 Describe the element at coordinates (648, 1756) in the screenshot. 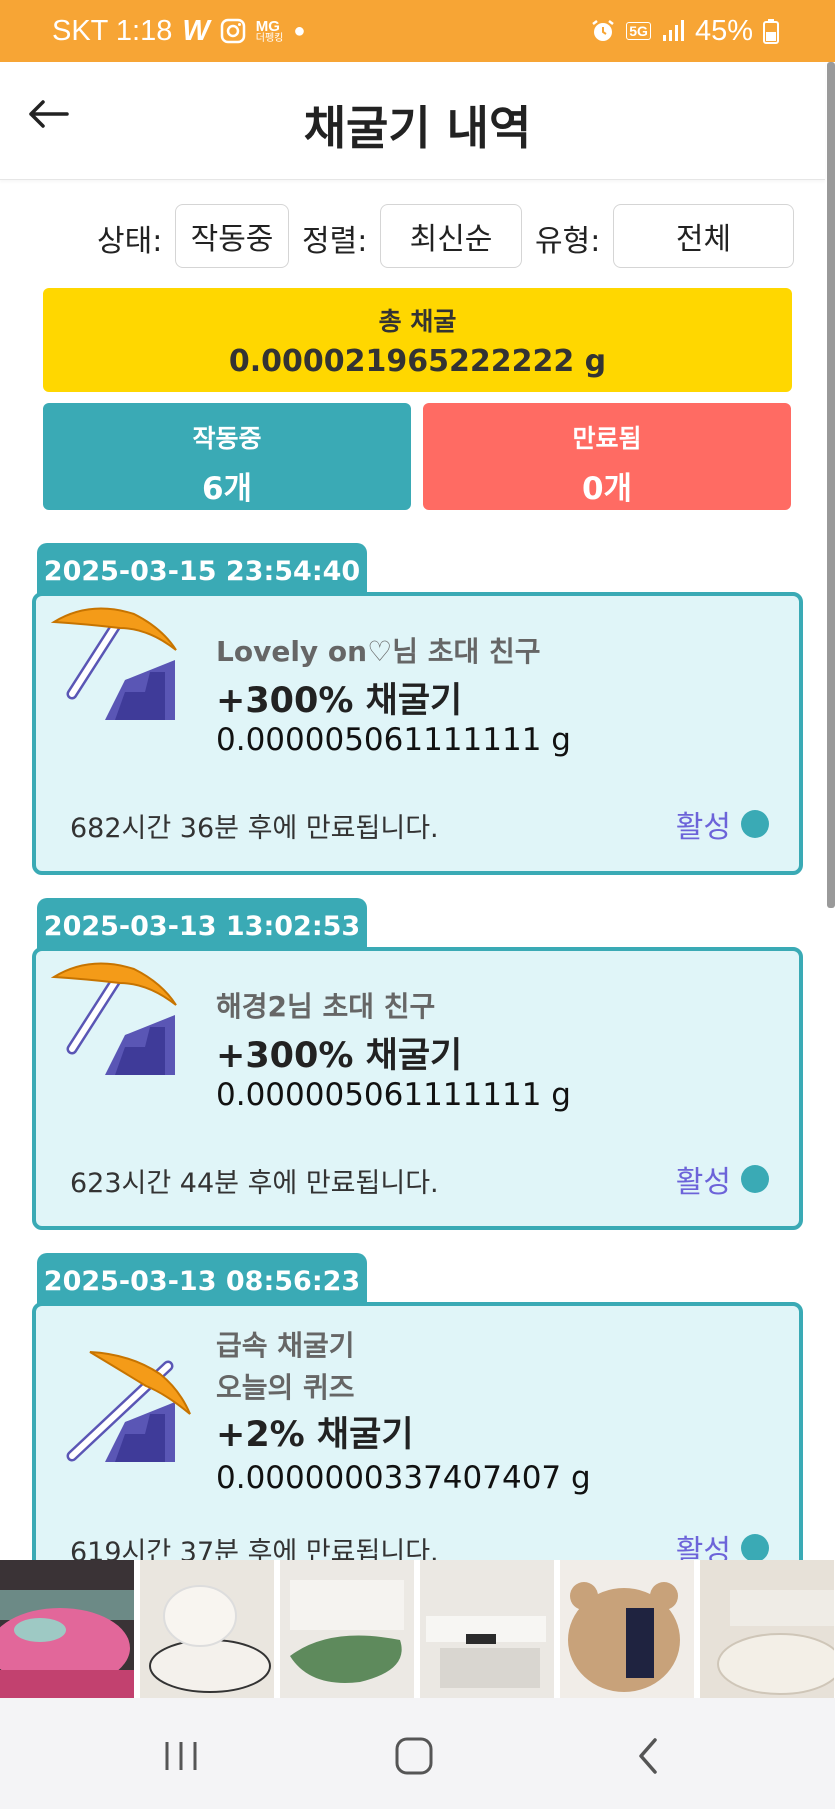

I see `back-icon` at that location.